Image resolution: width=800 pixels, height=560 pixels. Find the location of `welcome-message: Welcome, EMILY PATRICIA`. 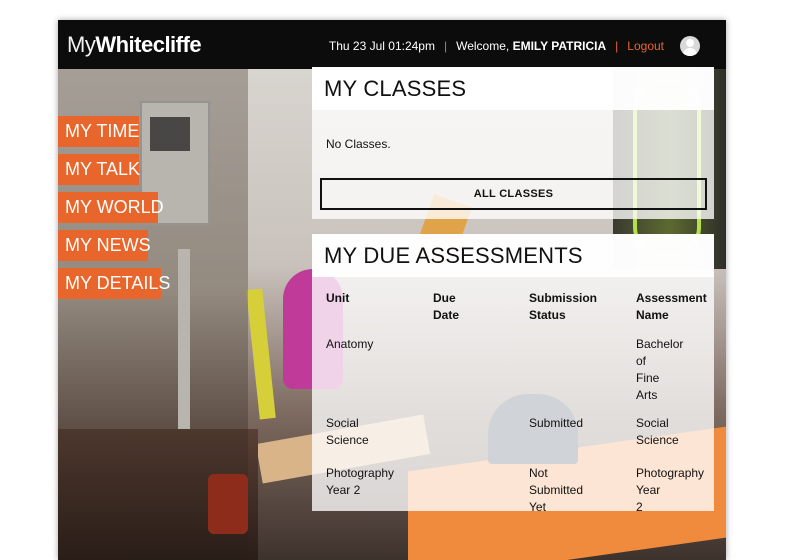

welcome-message: Welcome, EMILY PATRICIA is located at coordinates (531, 46).